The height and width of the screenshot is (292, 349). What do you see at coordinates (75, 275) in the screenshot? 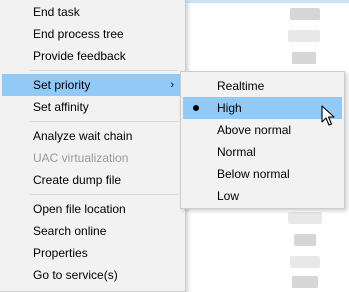
I see `menu-item-label: Go to service(s)` at bounding box center [75, 275].